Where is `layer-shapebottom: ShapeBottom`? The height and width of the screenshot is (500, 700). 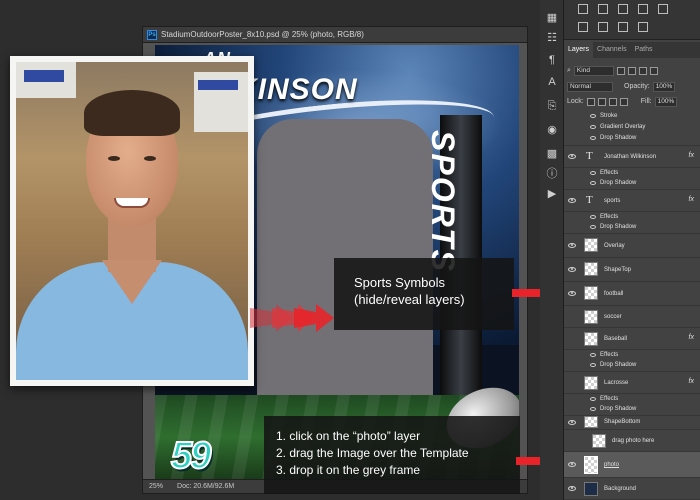
layer-shapebottom: ShapeBottom is located at coordinates (632, 423).